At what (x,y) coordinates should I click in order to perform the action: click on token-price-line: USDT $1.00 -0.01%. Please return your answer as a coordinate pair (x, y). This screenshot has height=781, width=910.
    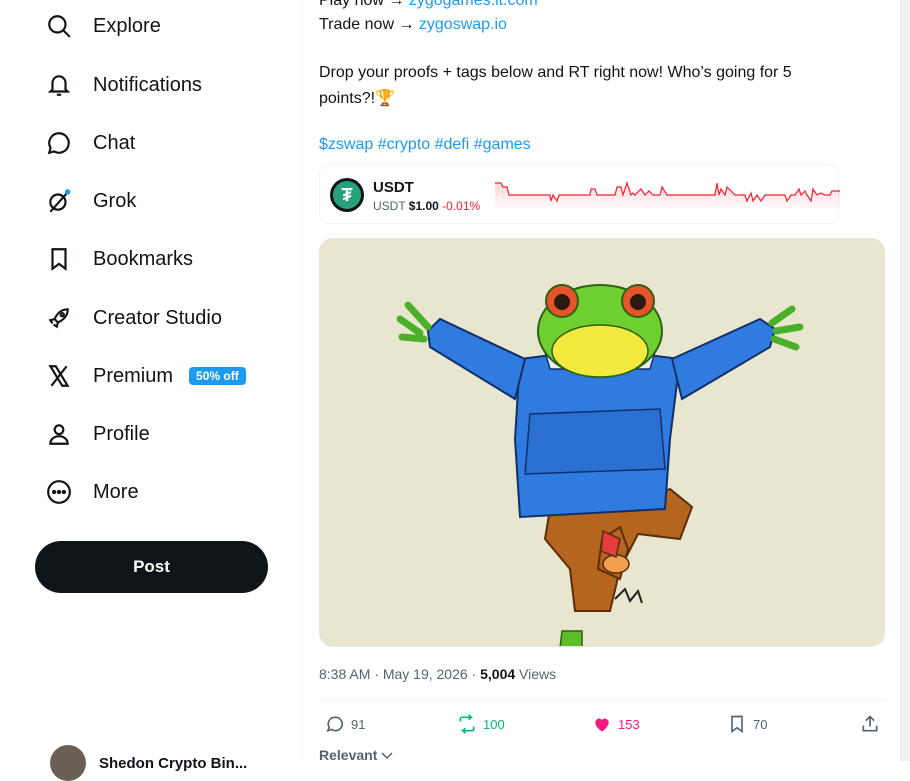
    Looking at the image, I should click on (426, 206).